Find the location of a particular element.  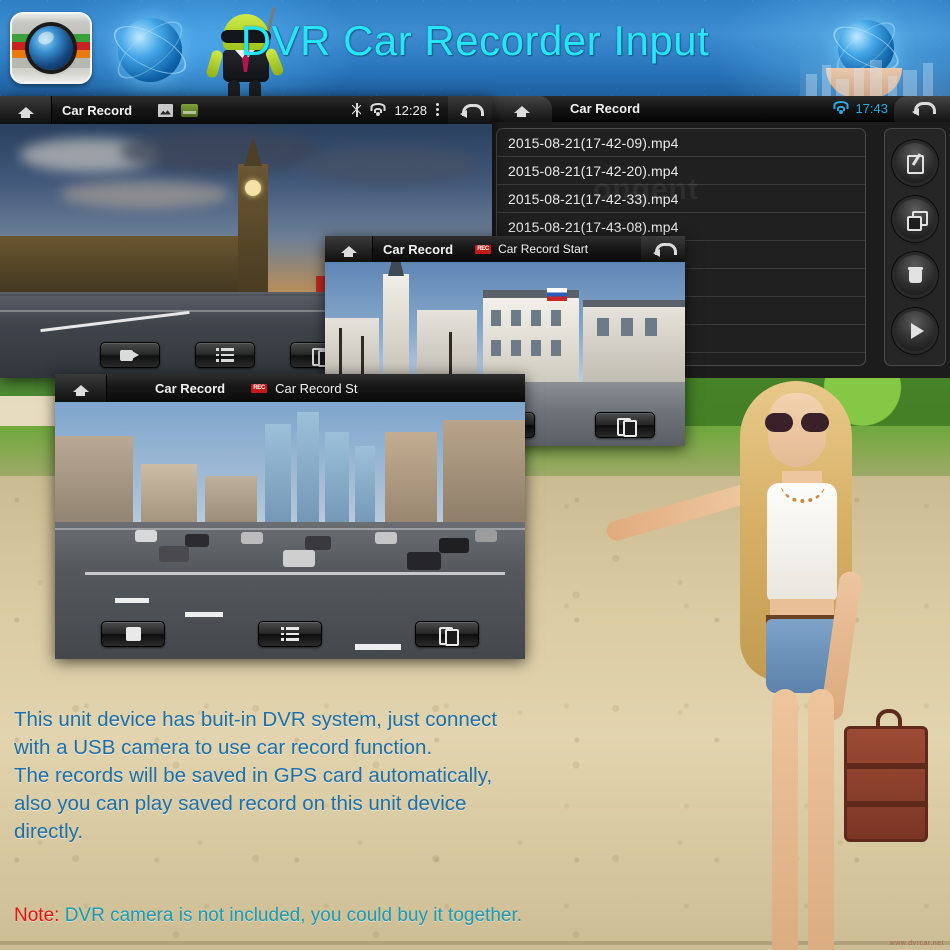

device-screen-front: Car Record Car Record St is located at coordinates (290, 516).